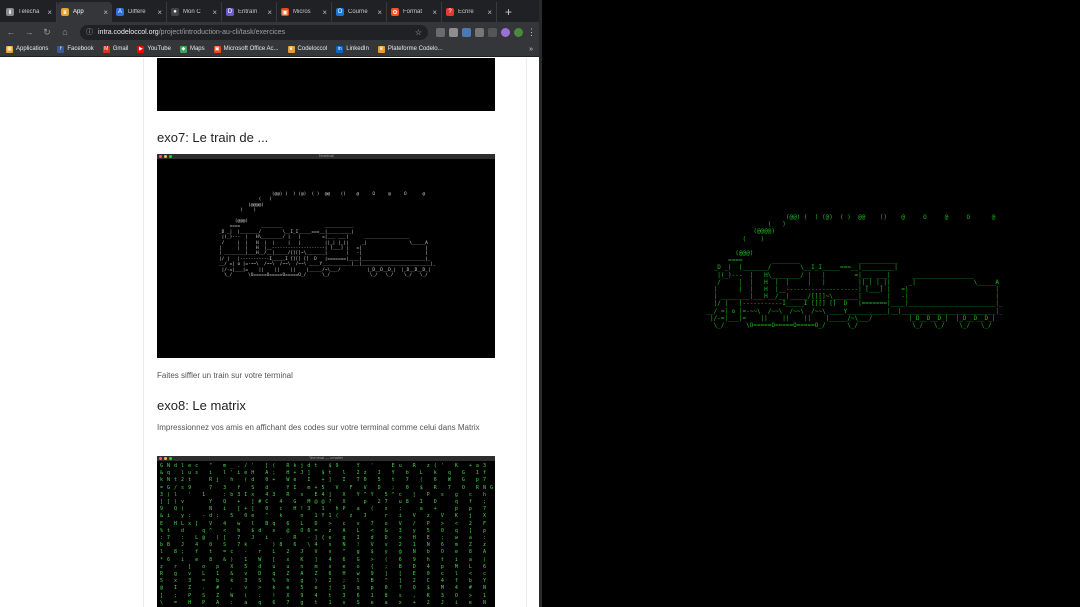 This screenshot has width=1080, height=607. I want to click on back-arrow-icon: ←, so click(11, 32).